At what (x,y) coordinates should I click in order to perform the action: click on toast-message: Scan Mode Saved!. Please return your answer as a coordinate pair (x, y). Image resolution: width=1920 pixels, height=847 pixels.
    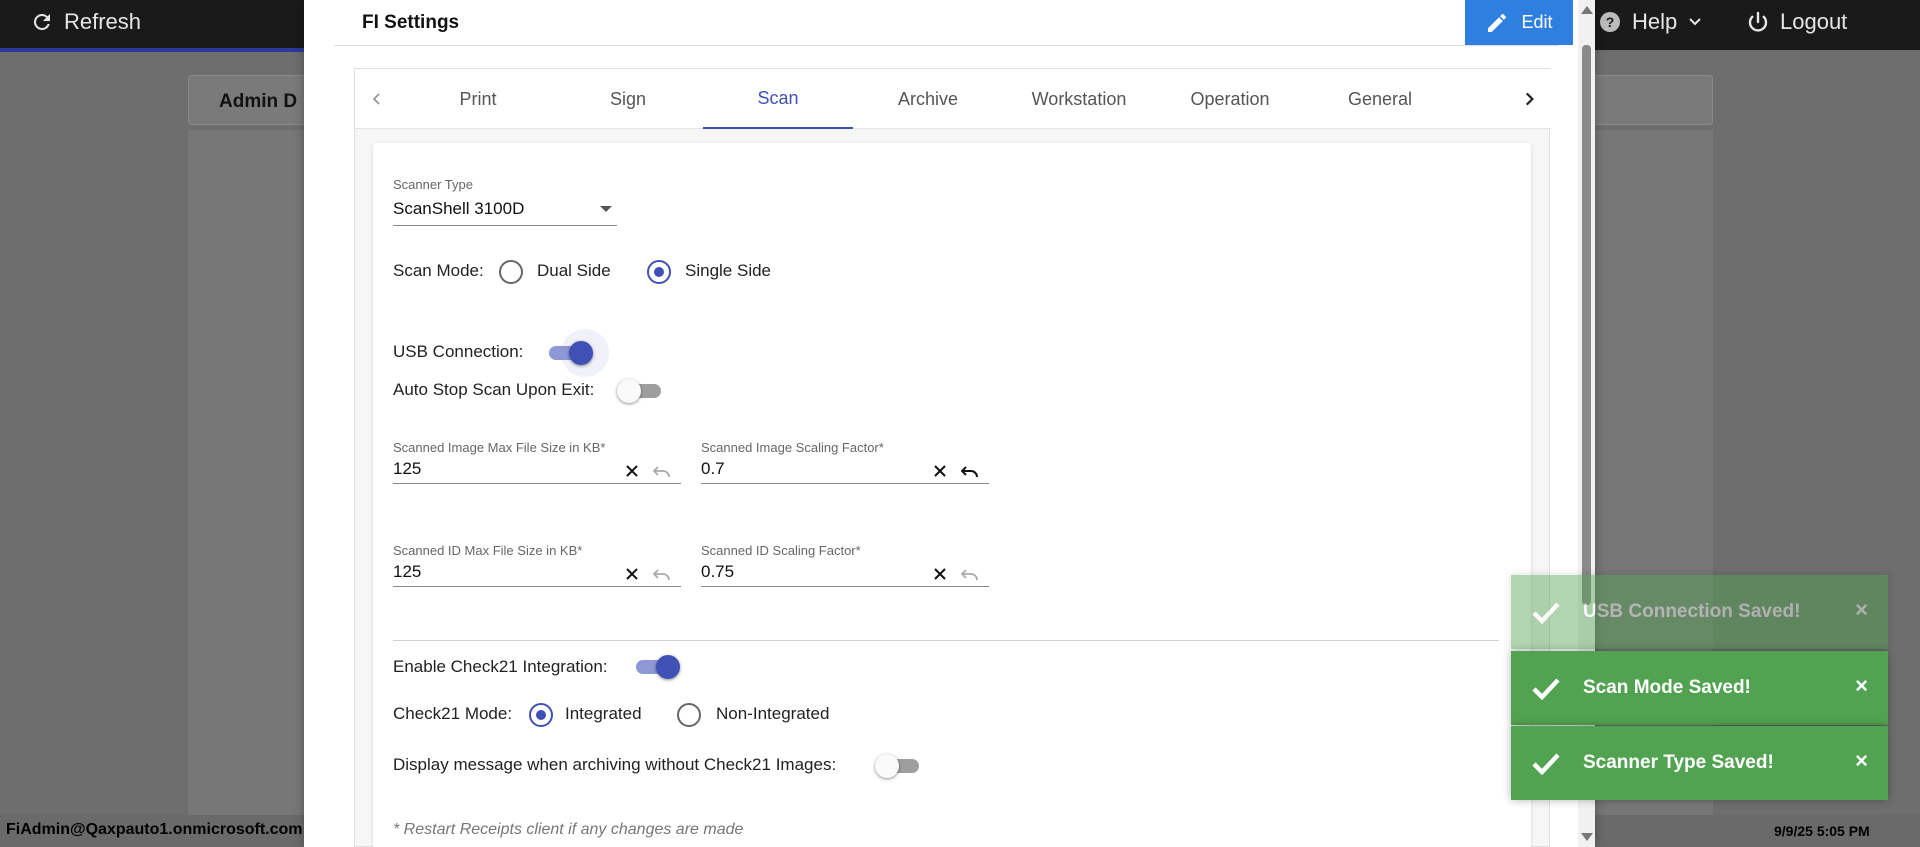
    Looking at the image, I should click on (1667, 687).